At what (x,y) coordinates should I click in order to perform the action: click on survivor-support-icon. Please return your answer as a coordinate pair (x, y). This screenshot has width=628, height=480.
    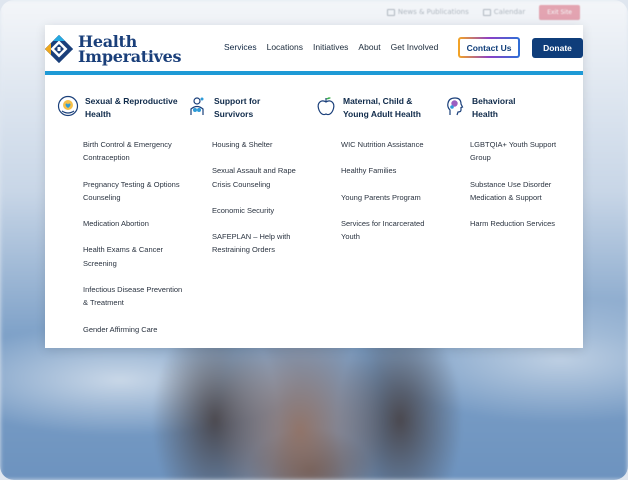
    Looking at the image, I should click on (197, 106).